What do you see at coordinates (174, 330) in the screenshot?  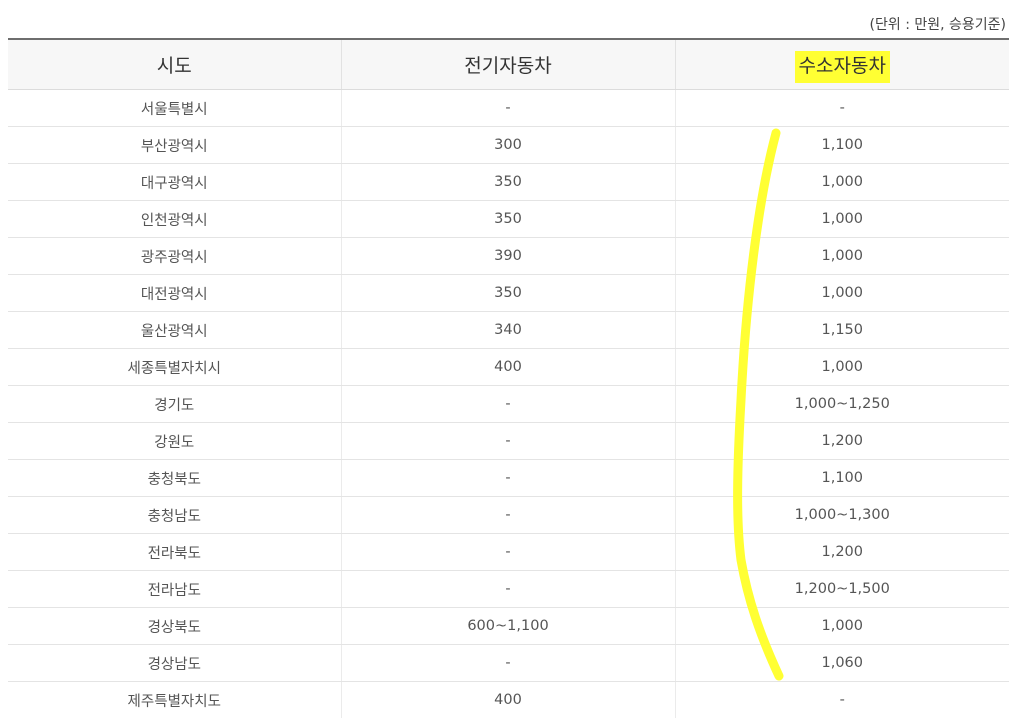 I see `region-cell: 울산광역시` at bounding box center [174, 330].